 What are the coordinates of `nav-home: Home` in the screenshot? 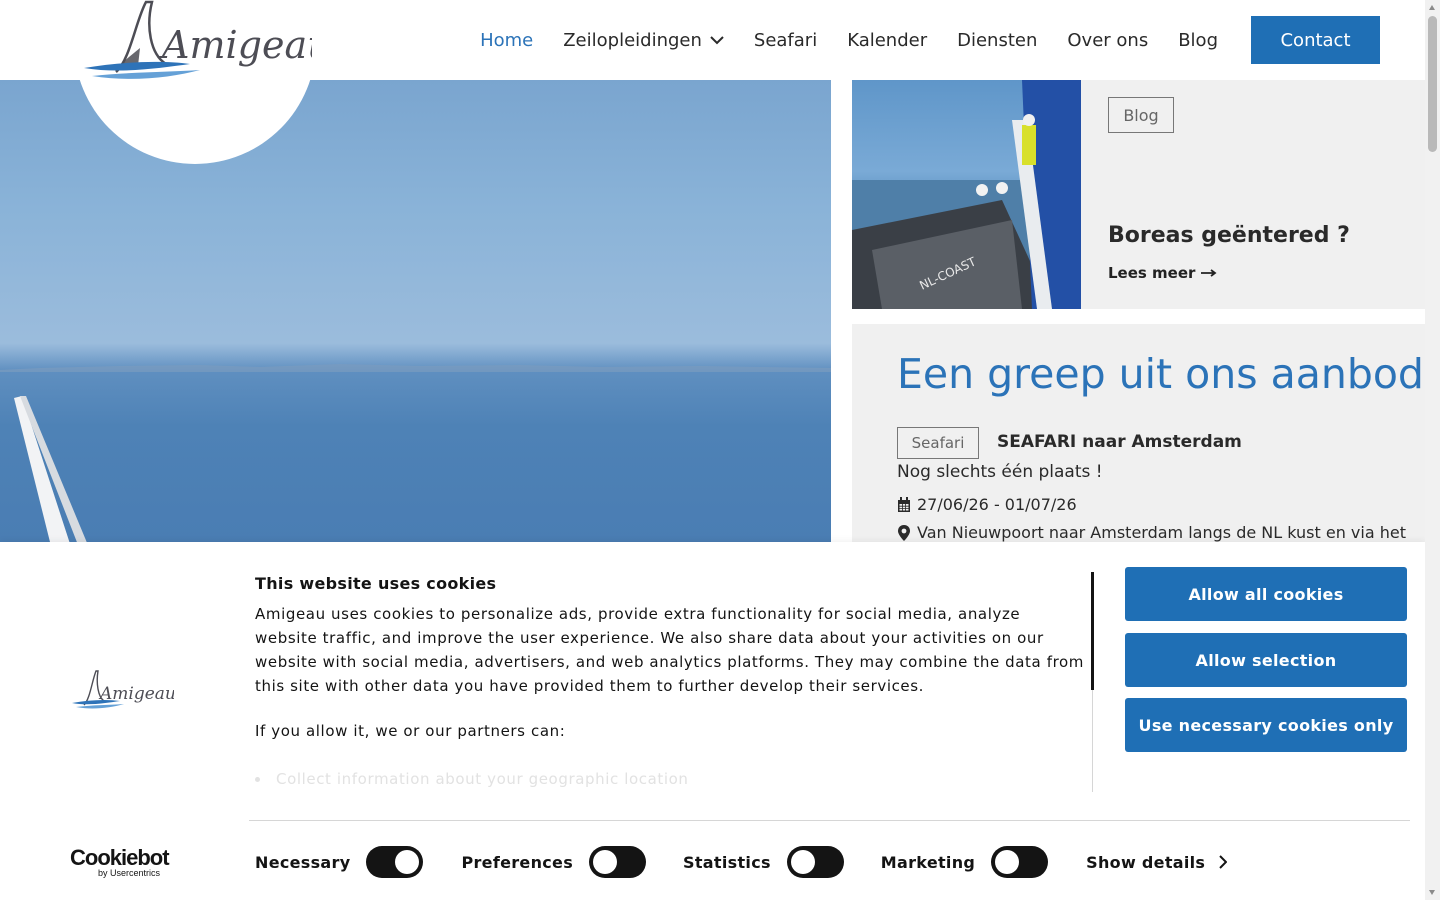 It's located at (506, 40).